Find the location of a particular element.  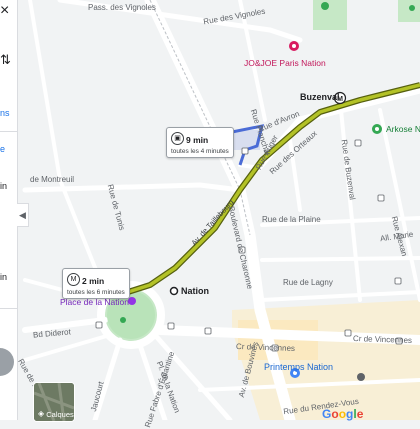

layers-label: Calques is located at coordinates (60, 414).